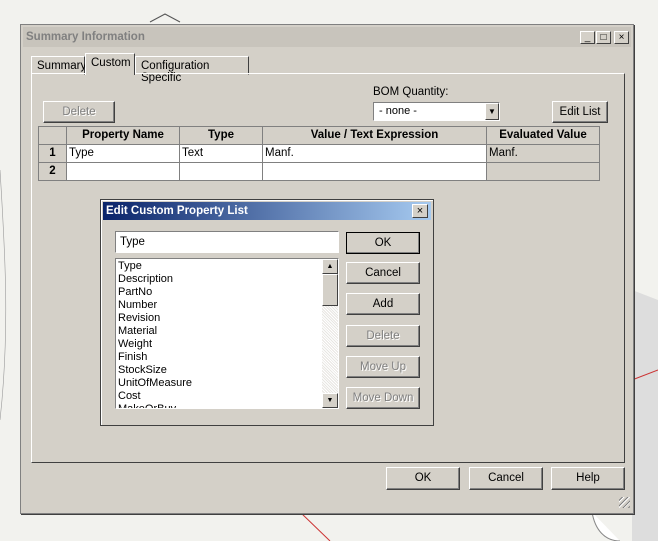 This screenshot has height=541, width=658. I want to click on scroll-up-icon: ▲, so click(330, 266).